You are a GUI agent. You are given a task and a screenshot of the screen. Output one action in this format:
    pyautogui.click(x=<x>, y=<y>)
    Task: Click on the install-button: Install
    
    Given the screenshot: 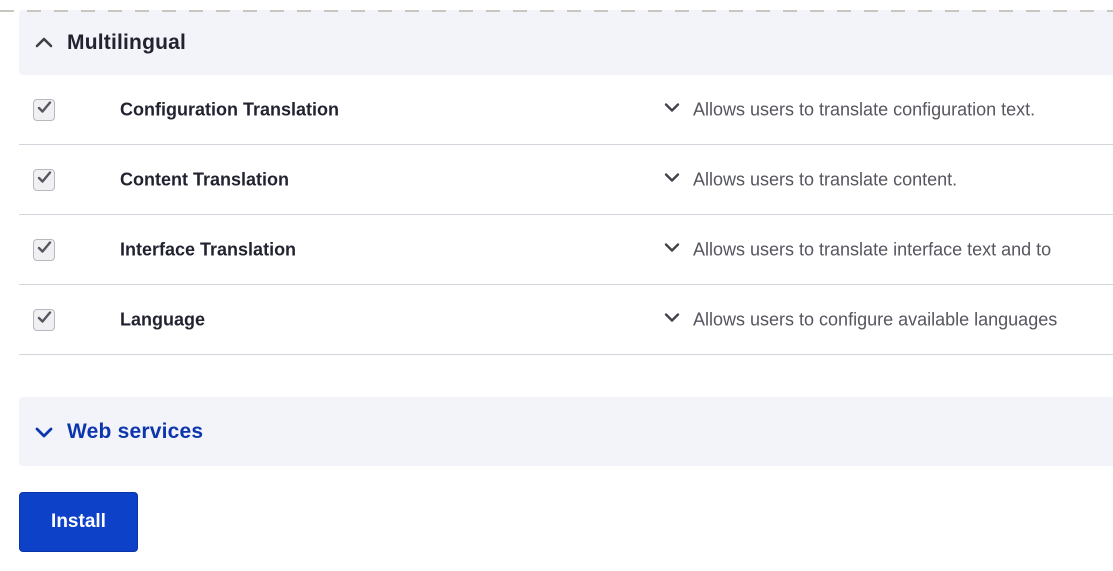 What is the action you would take?
    pyautogui.click(x=78, y=522)
    